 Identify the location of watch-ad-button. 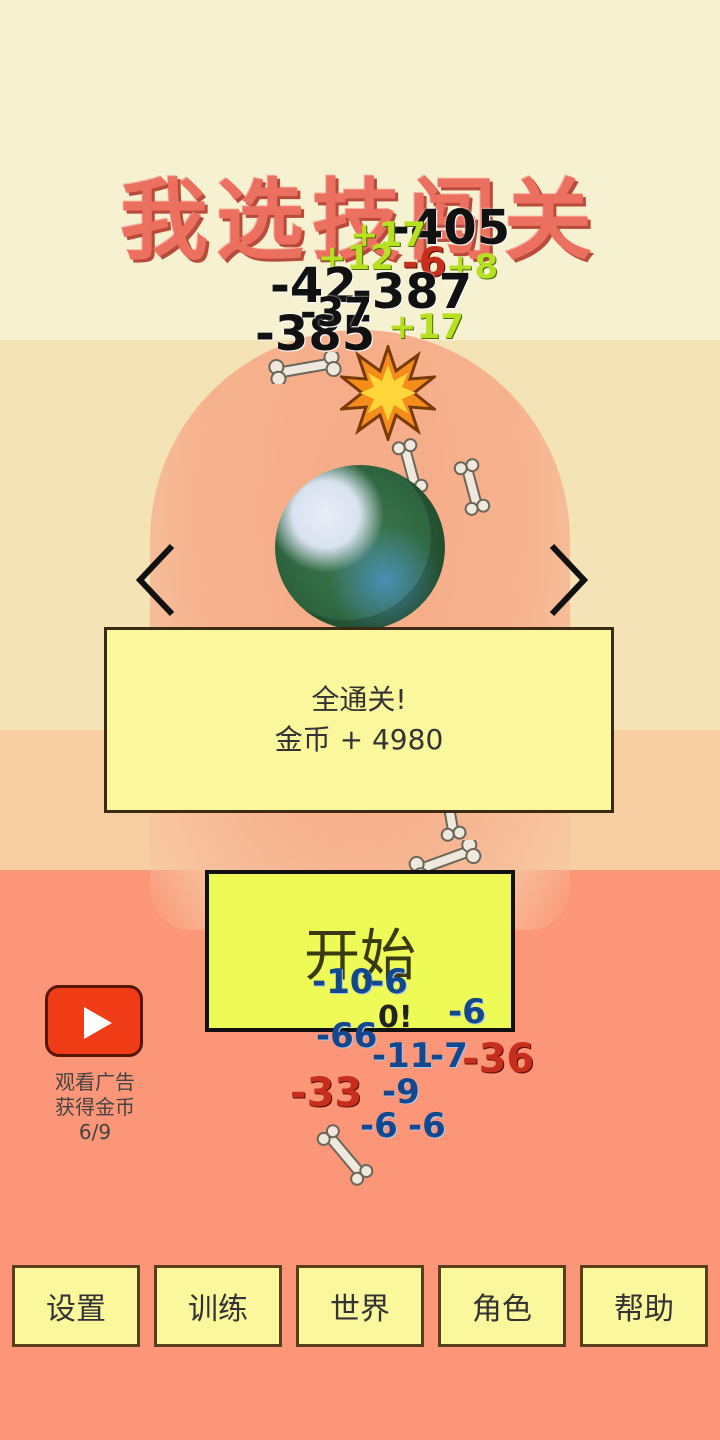
(94, 1021).